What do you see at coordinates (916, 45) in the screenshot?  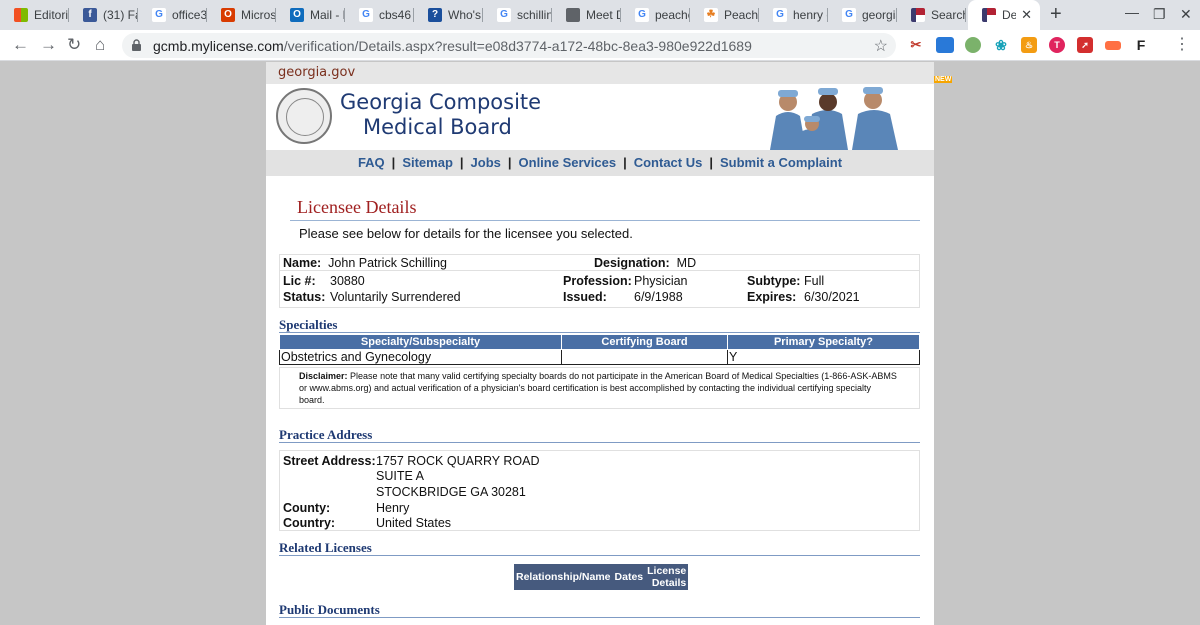 I see `scissors-extension-icon: ✂` at bounding box center [916, 45].